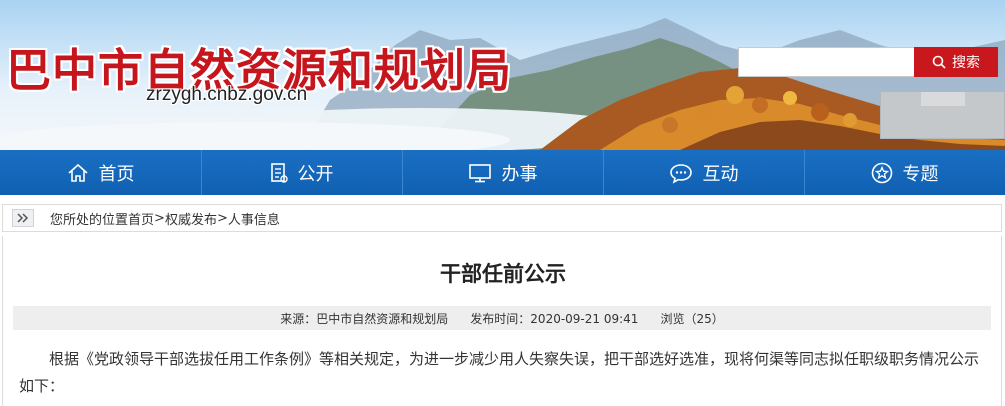 This screenshot has width=1005, height=406. Describe the element at coordinates (23, 218) in the screenshot. I see `double-chevron-right-icon` at that location.